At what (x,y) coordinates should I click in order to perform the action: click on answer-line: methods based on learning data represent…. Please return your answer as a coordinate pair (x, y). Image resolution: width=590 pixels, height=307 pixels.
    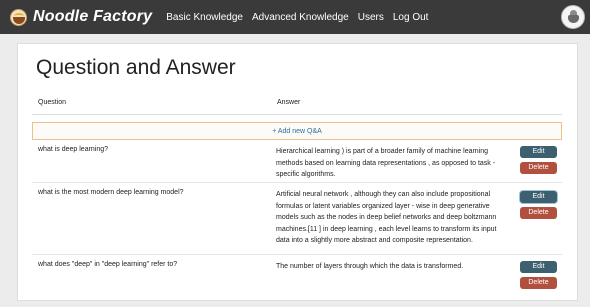
    Looking at the image, I should click on (386, 163).